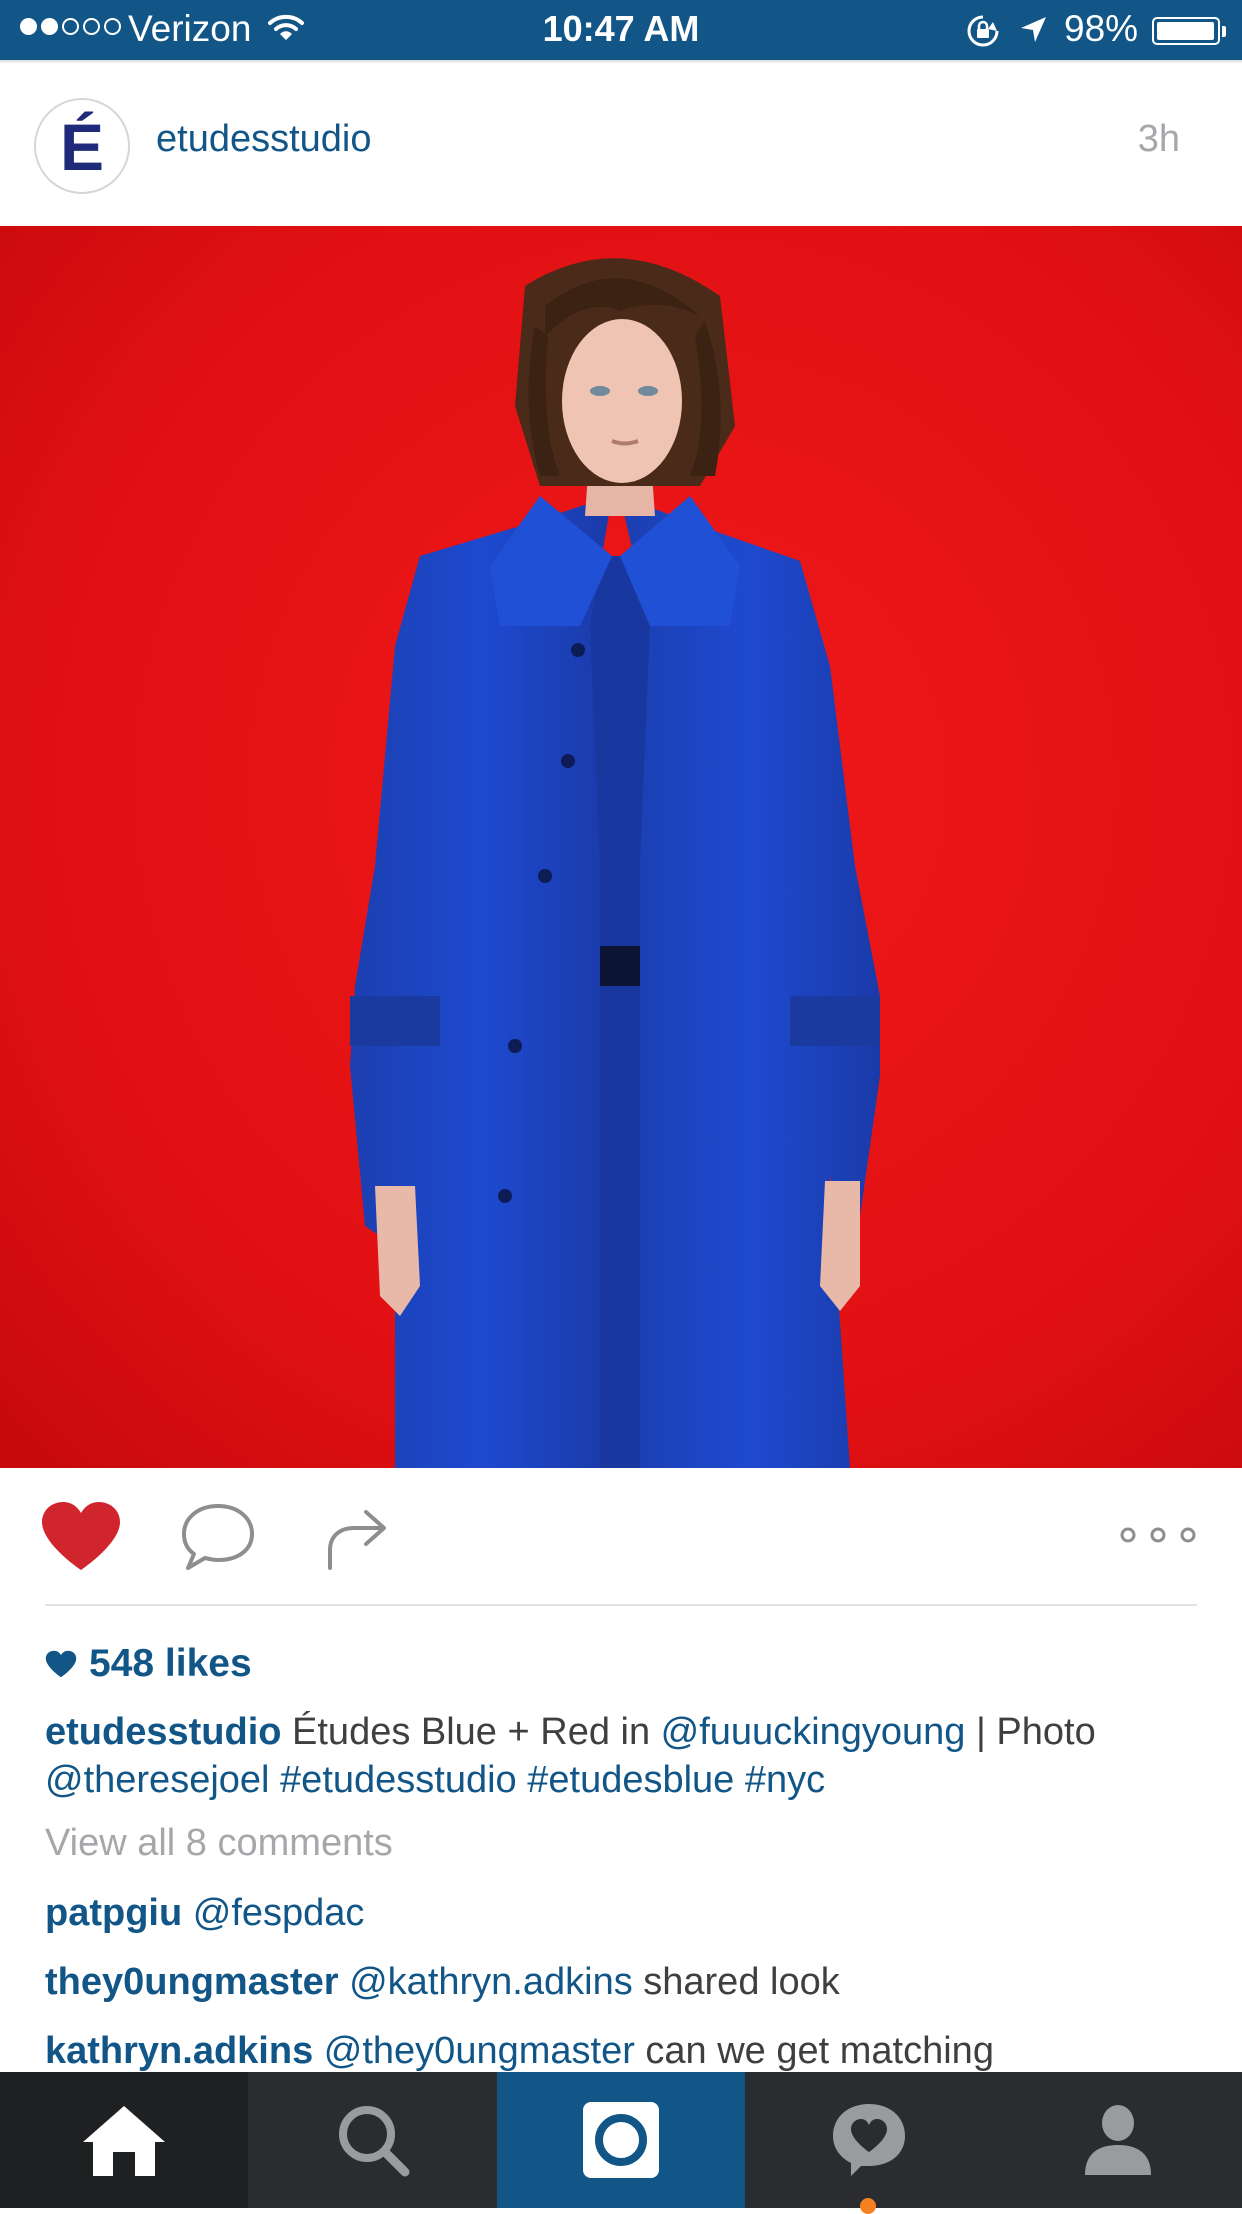 This screenshot has height=2214, width=1242. I want to click on tab-search, so click(372, 2140).